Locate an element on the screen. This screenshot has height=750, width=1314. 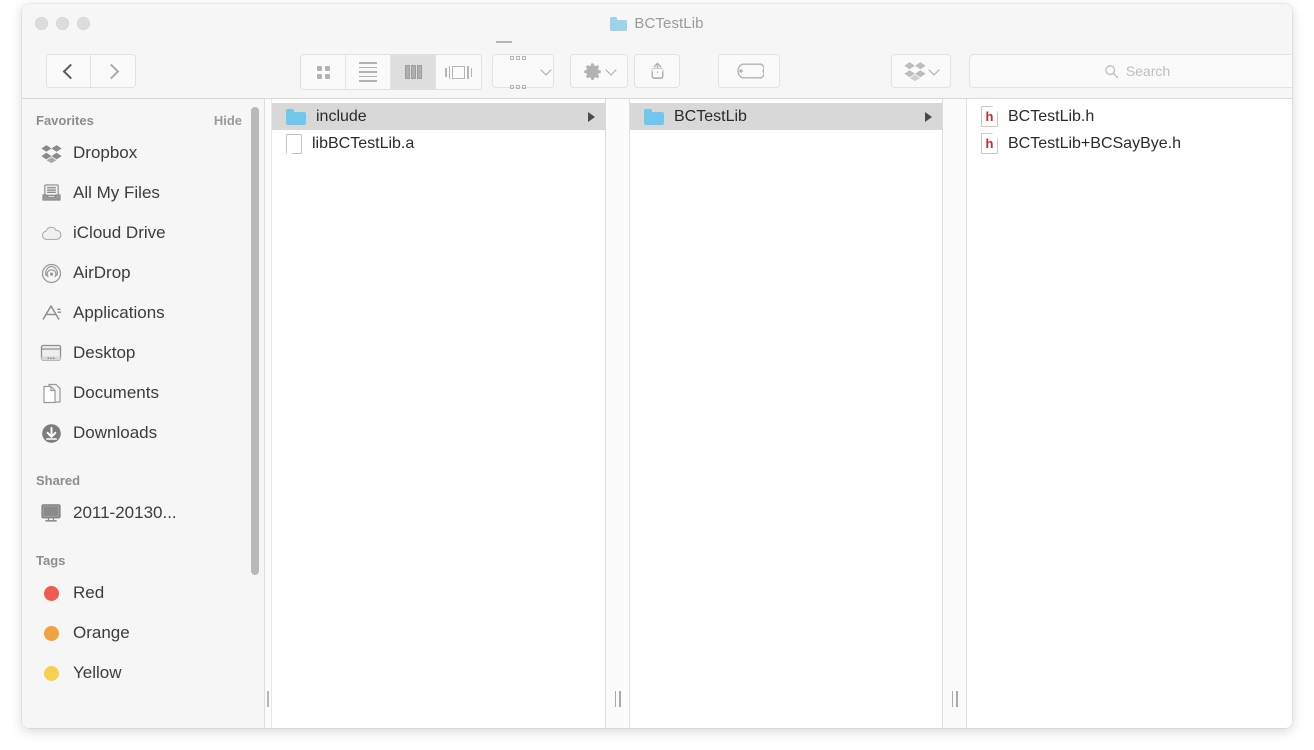
sidebar-item-label: Documents is located at coordinates (116, 392).